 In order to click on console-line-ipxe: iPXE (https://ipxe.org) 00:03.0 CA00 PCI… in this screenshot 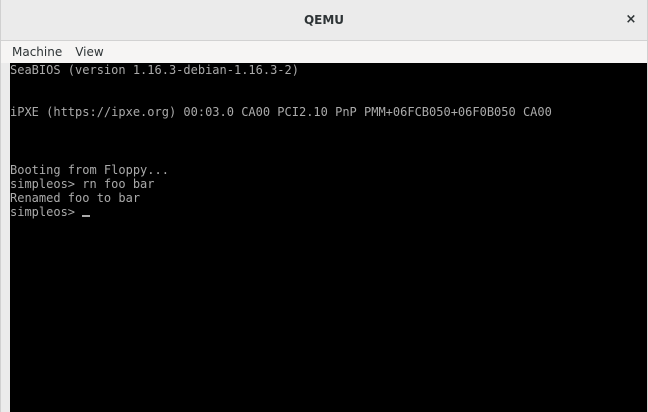, I will do `click(281, 112)`.